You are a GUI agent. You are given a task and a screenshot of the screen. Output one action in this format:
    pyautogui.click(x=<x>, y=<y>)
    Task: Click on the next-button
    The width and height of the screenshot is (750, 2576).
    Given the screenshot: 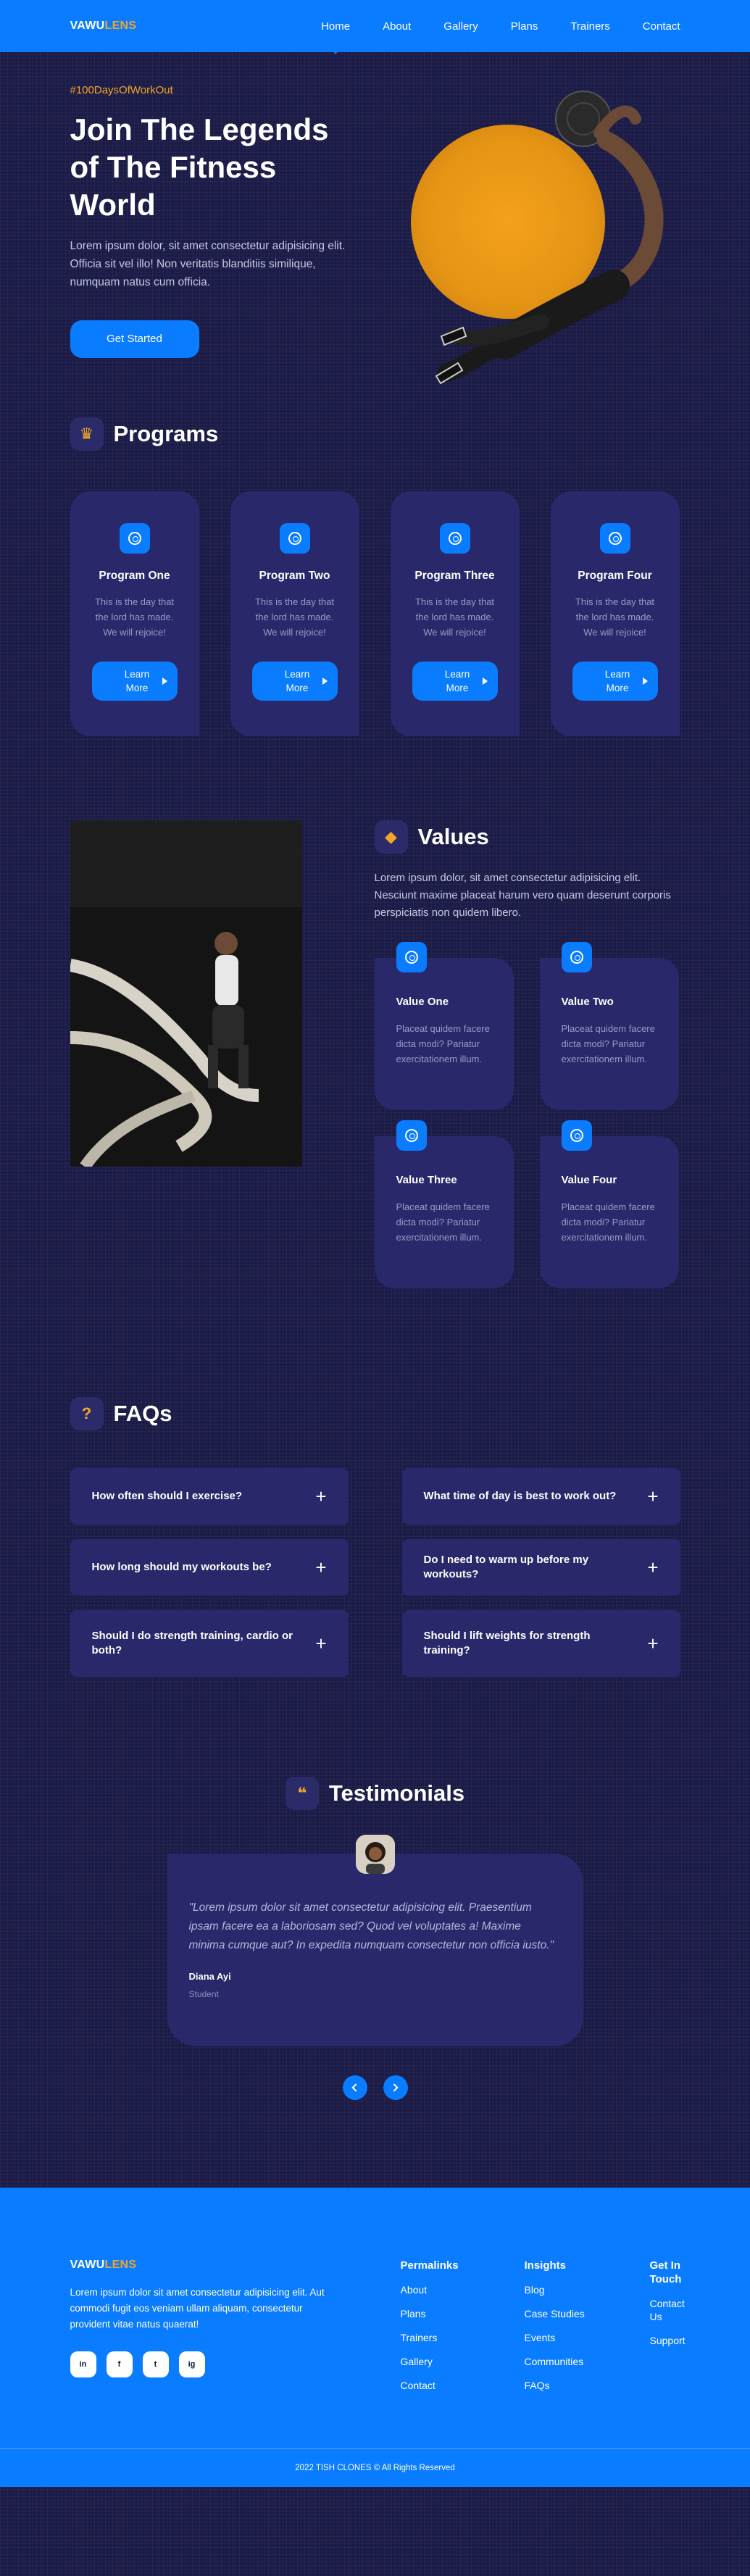 What is the action you would take?
    pyautogui.click(x=395, y=2087)
    